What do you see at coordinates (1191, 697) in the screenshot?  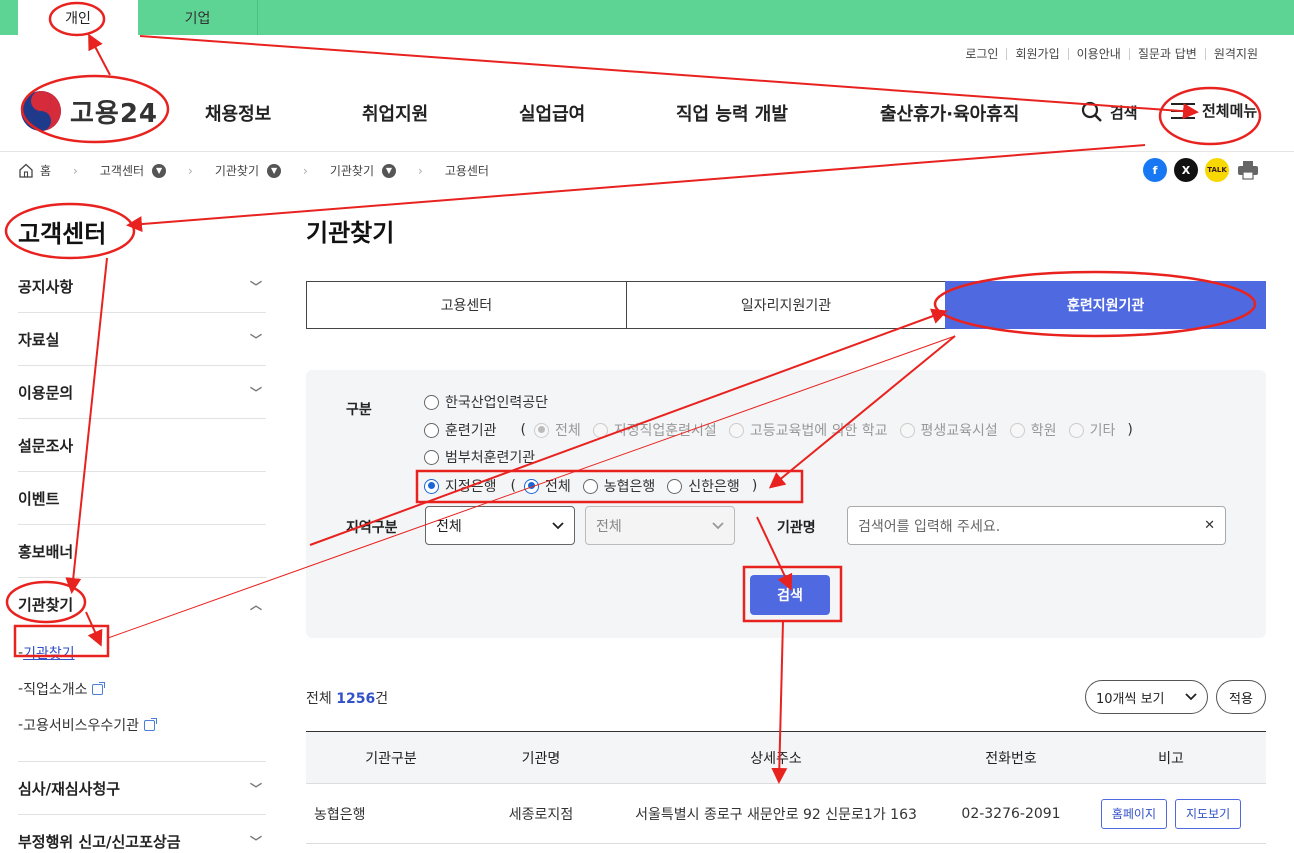 I see `chevron-down-icon` at bounding box center [1191, 697].